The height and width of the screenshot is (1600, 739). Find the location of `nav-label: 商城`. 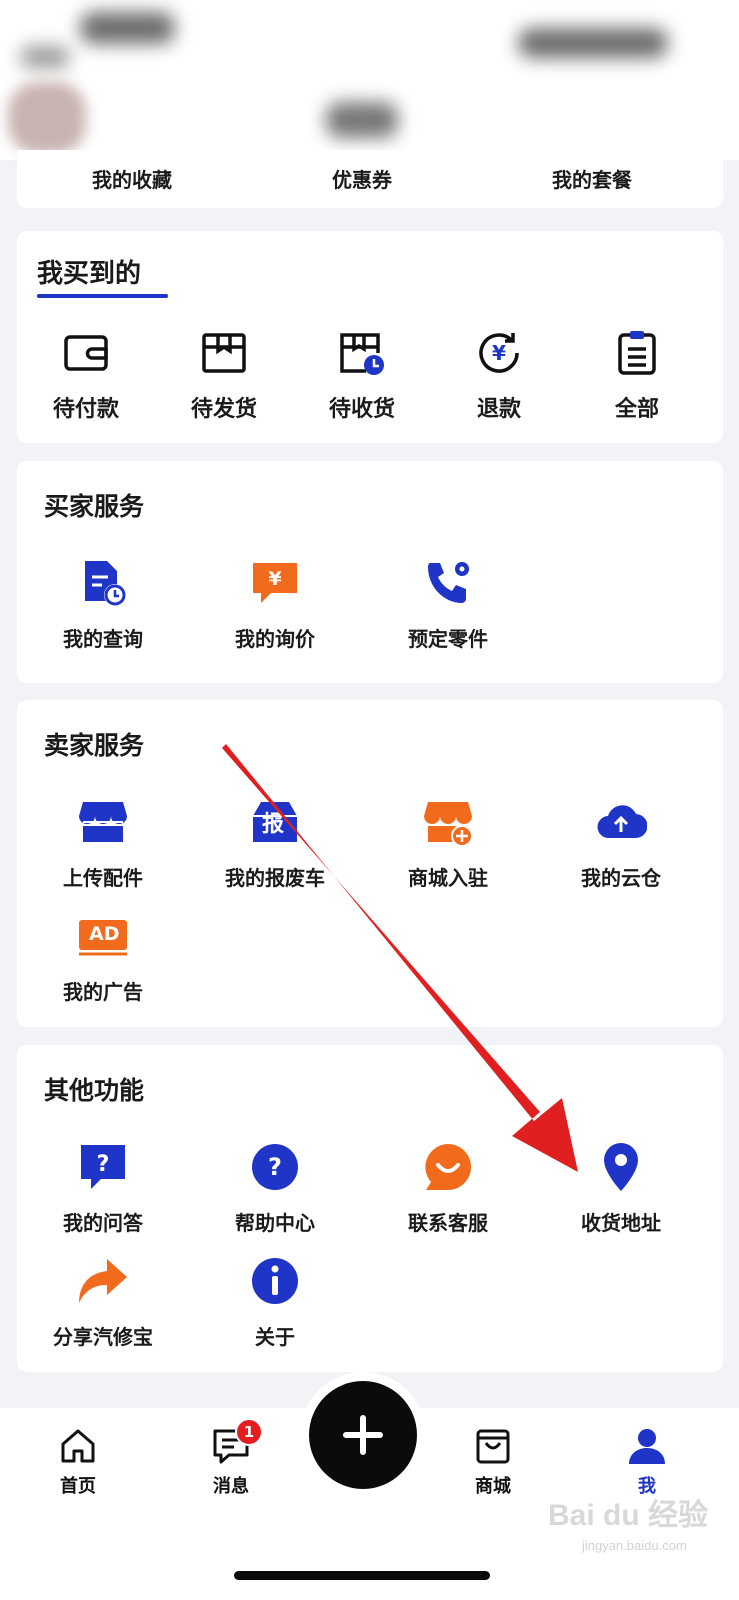

nav-label: 商城 is located at coordinates (493, 1486).